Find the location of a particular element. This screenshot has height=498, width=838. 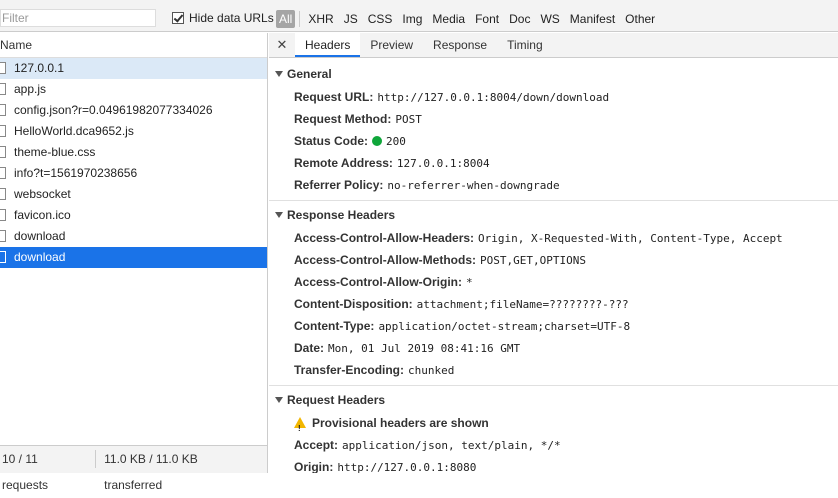

section-title: Request Headers is located at coordinates (336, 400).